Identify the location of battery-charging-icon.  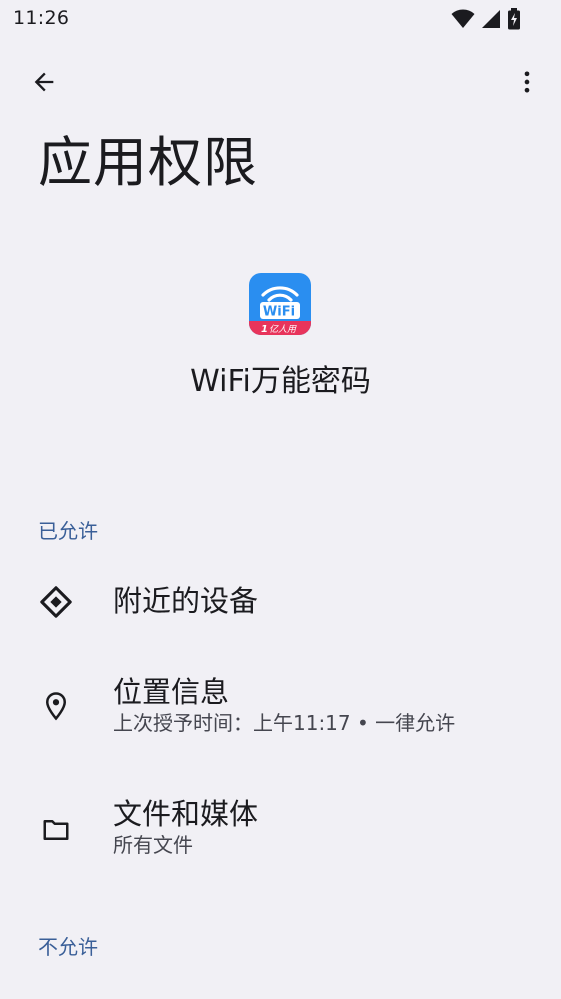
(514, 21).